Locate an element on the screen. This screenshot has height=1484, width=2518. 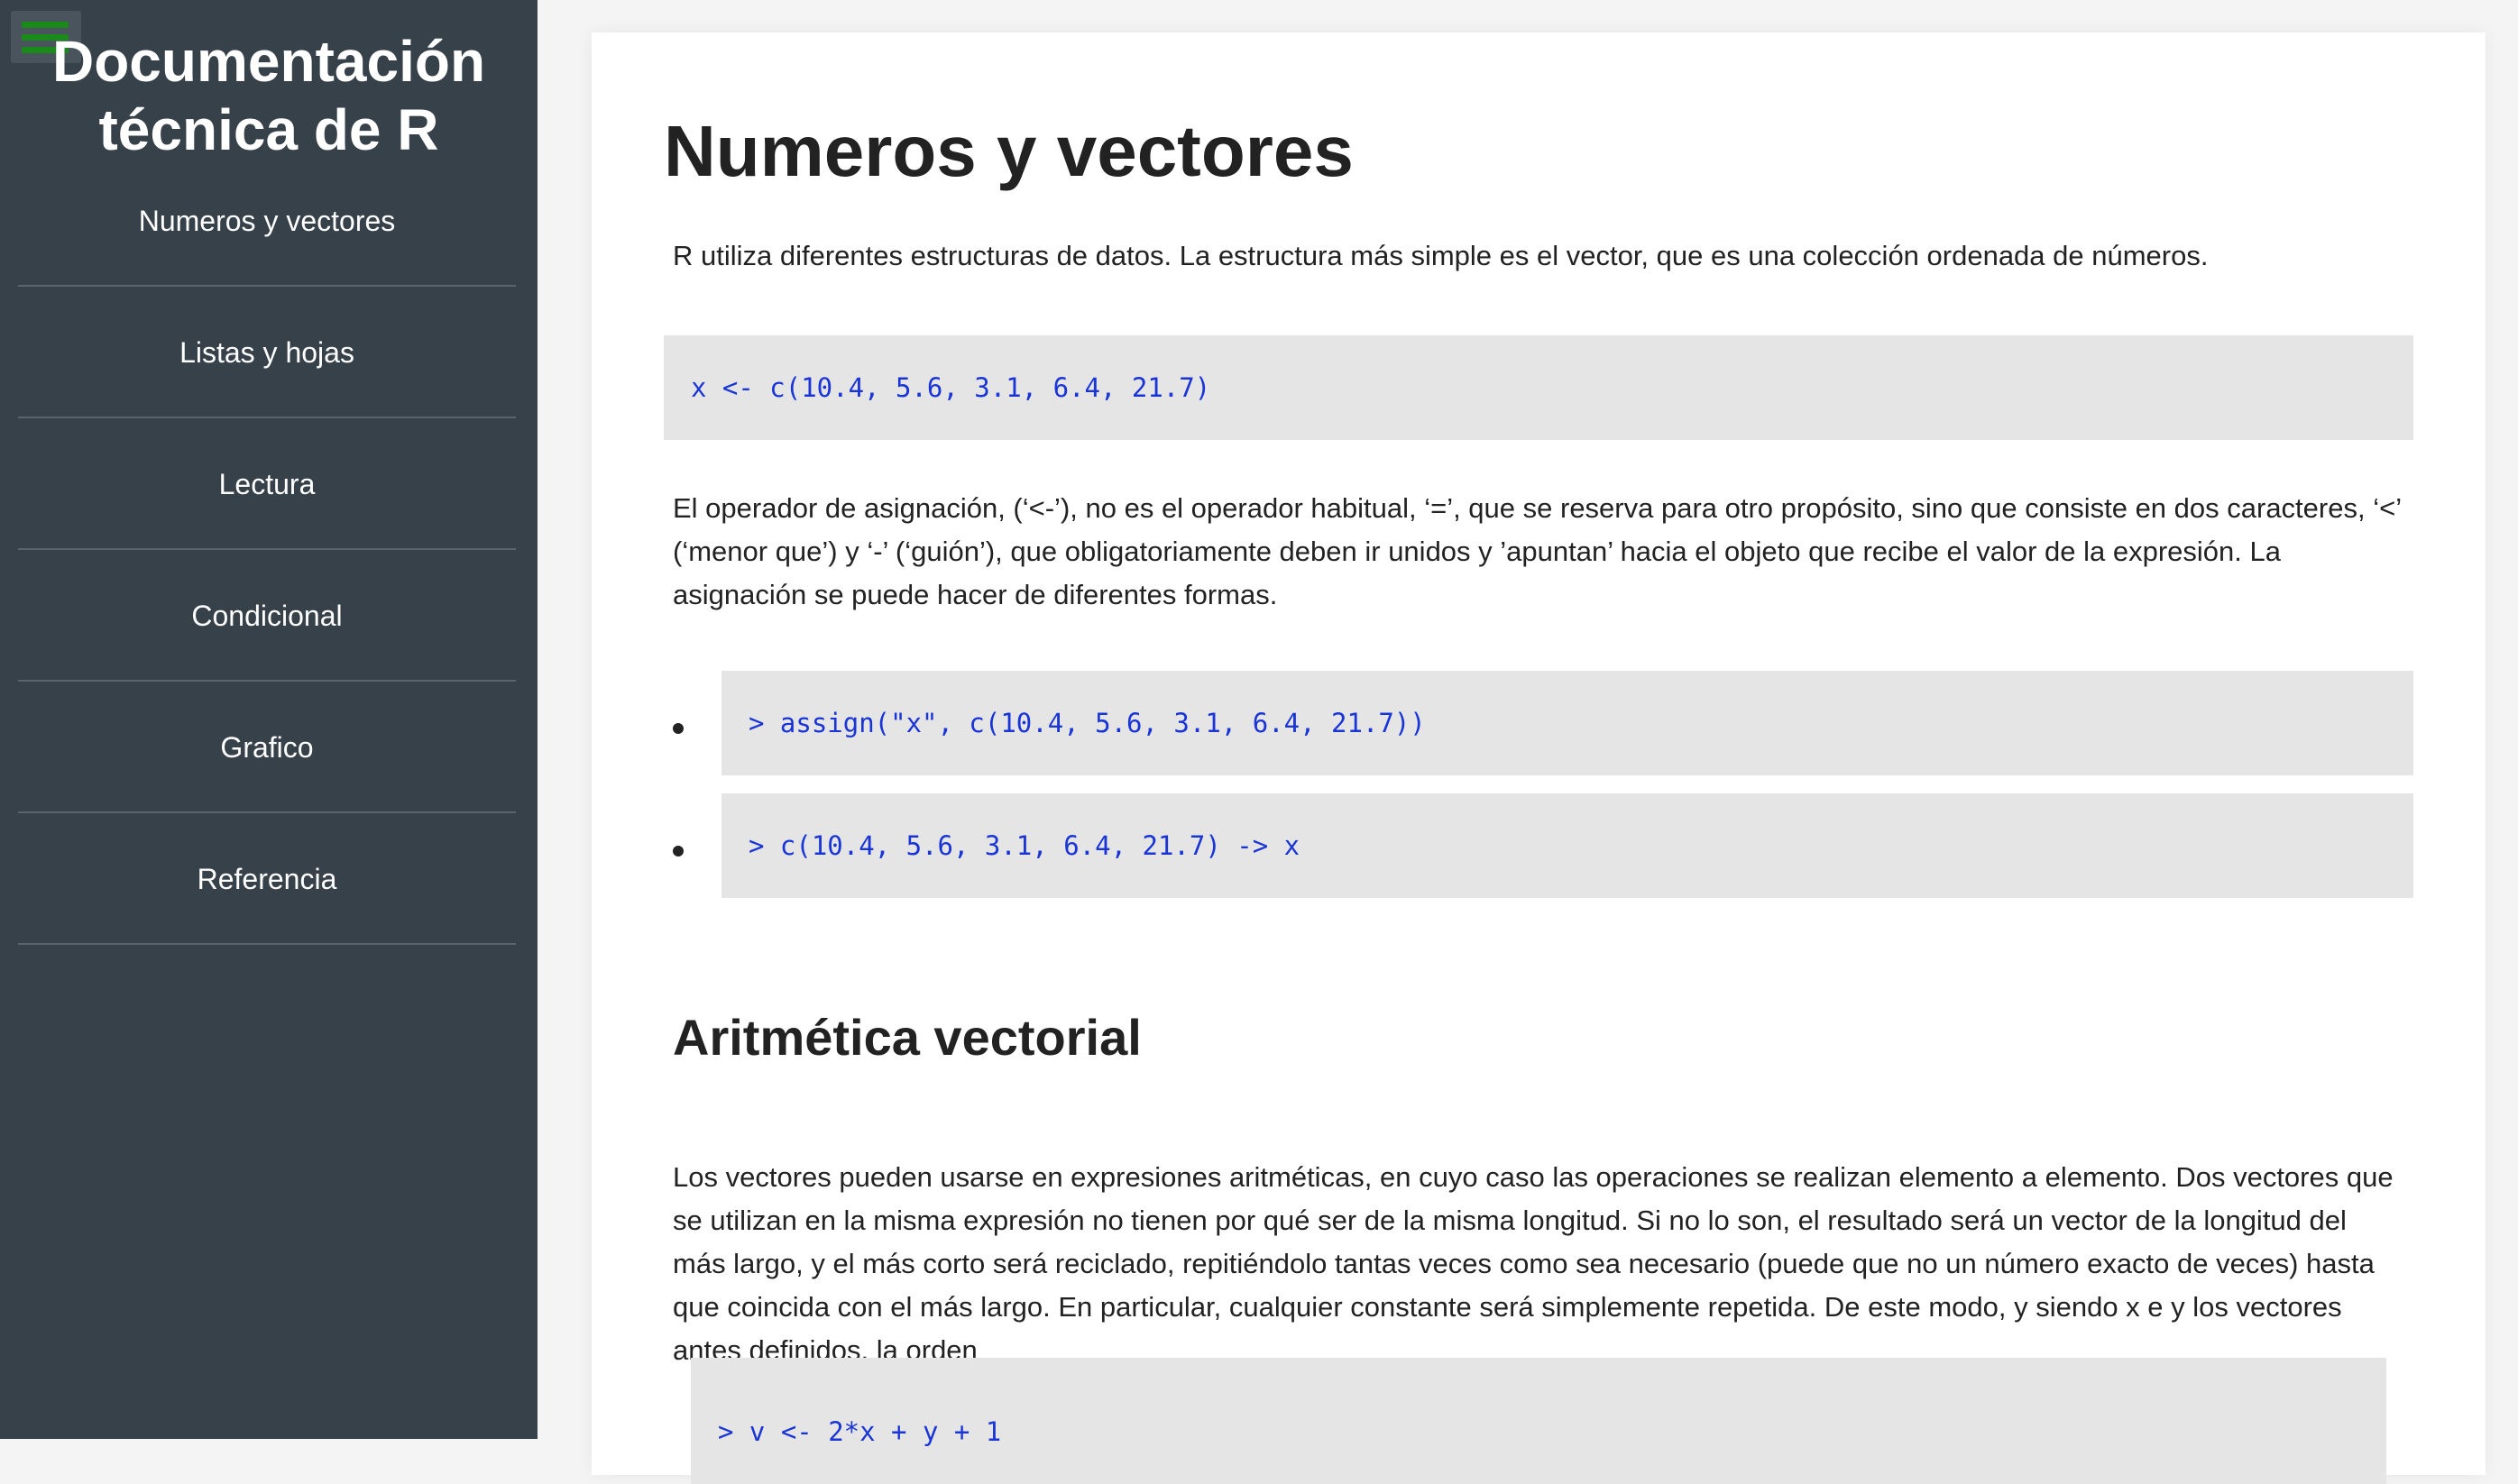
page-title: Numeros y vectores is located at coordinates (1009, 151).